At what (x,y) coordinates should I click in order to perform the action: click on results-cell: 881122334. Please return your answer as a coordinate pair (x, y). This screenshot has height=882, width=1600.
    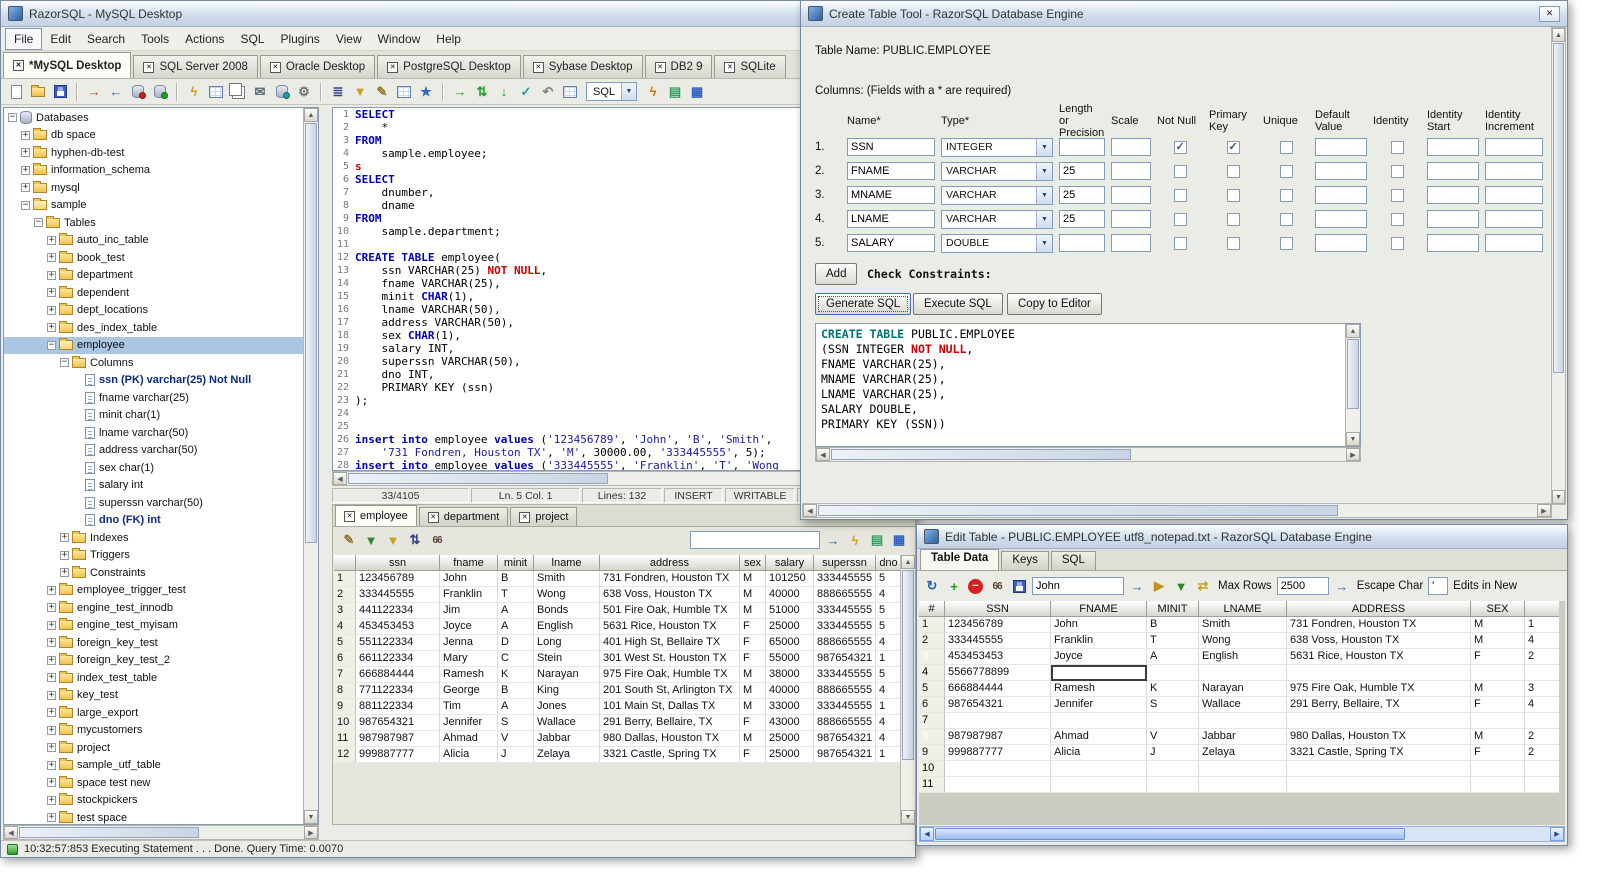
    Looking at the image, I should click on (398, 707).